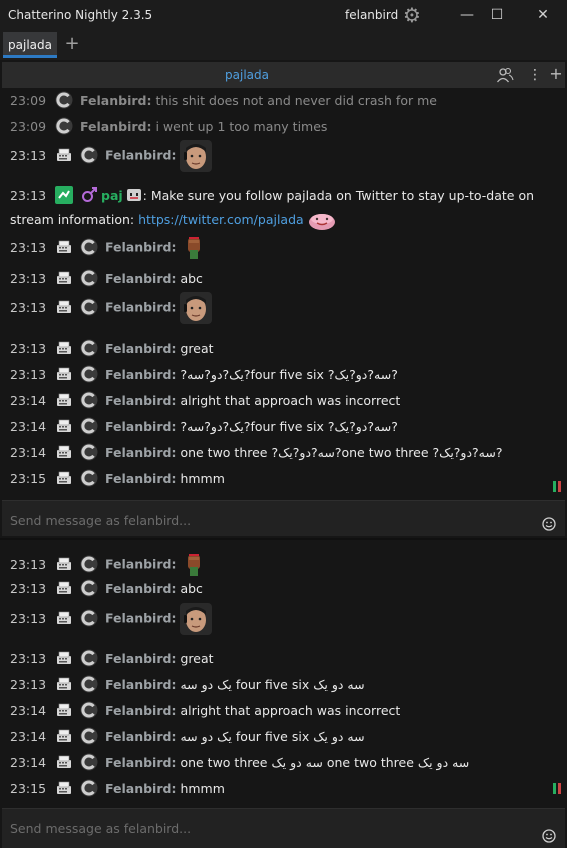 The image size is (567, 848). I want to click on add-tab-button: +, so click(72, 44).